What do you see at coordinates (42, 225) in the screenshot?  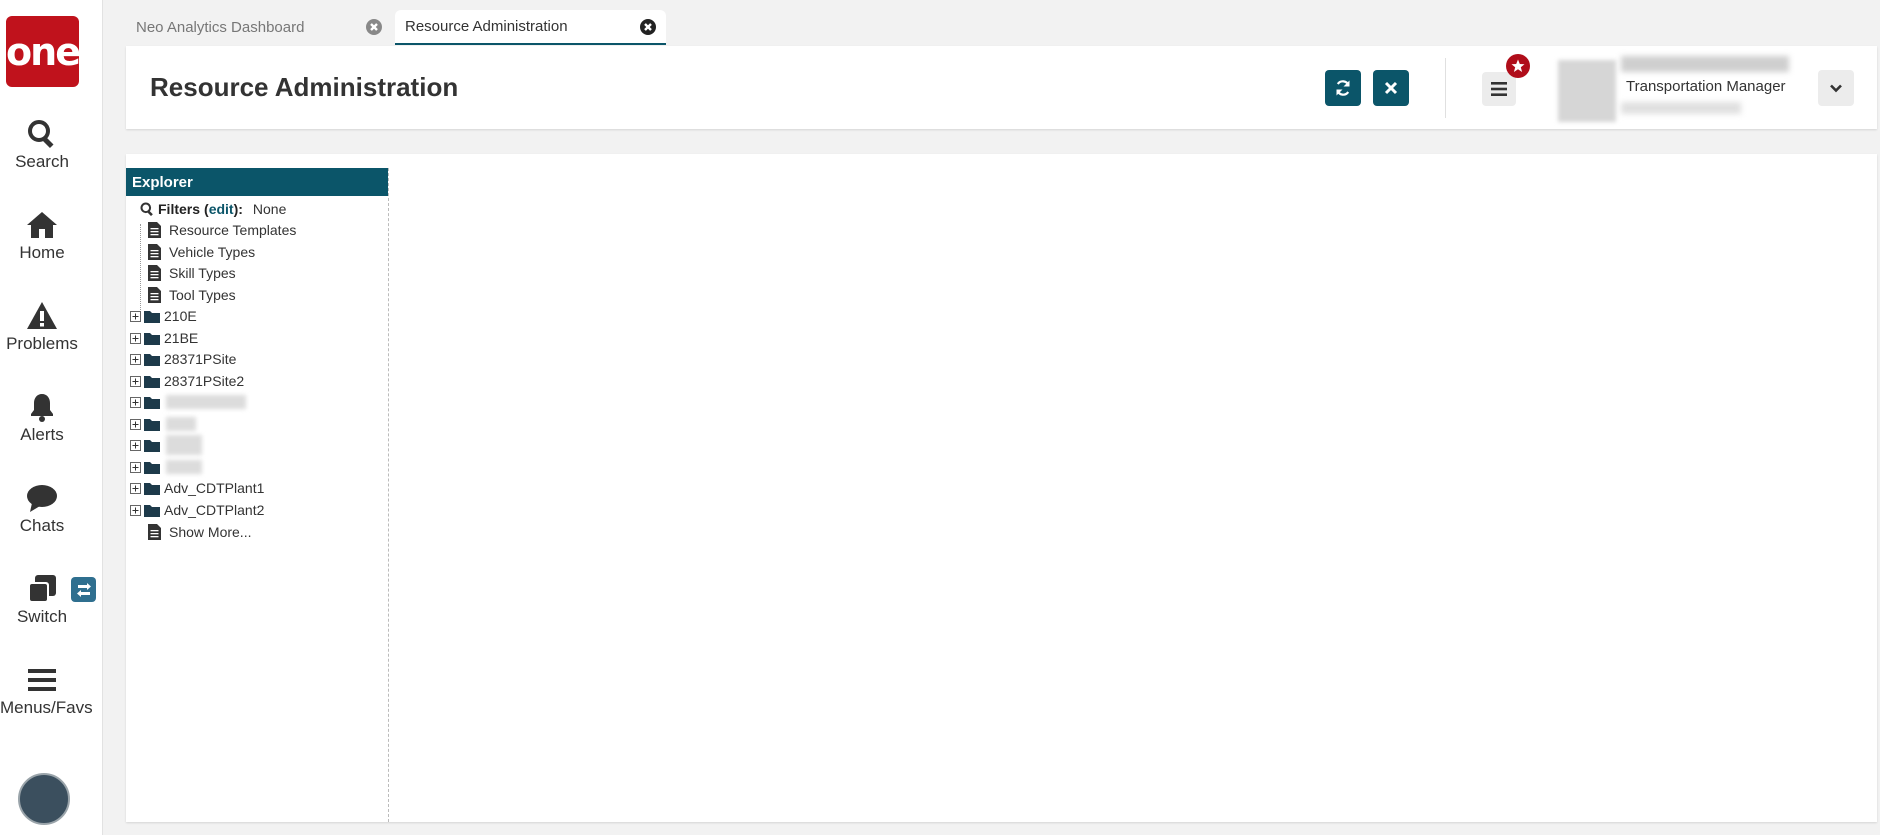 I see `home-icon` at bounding box center [42, 225].